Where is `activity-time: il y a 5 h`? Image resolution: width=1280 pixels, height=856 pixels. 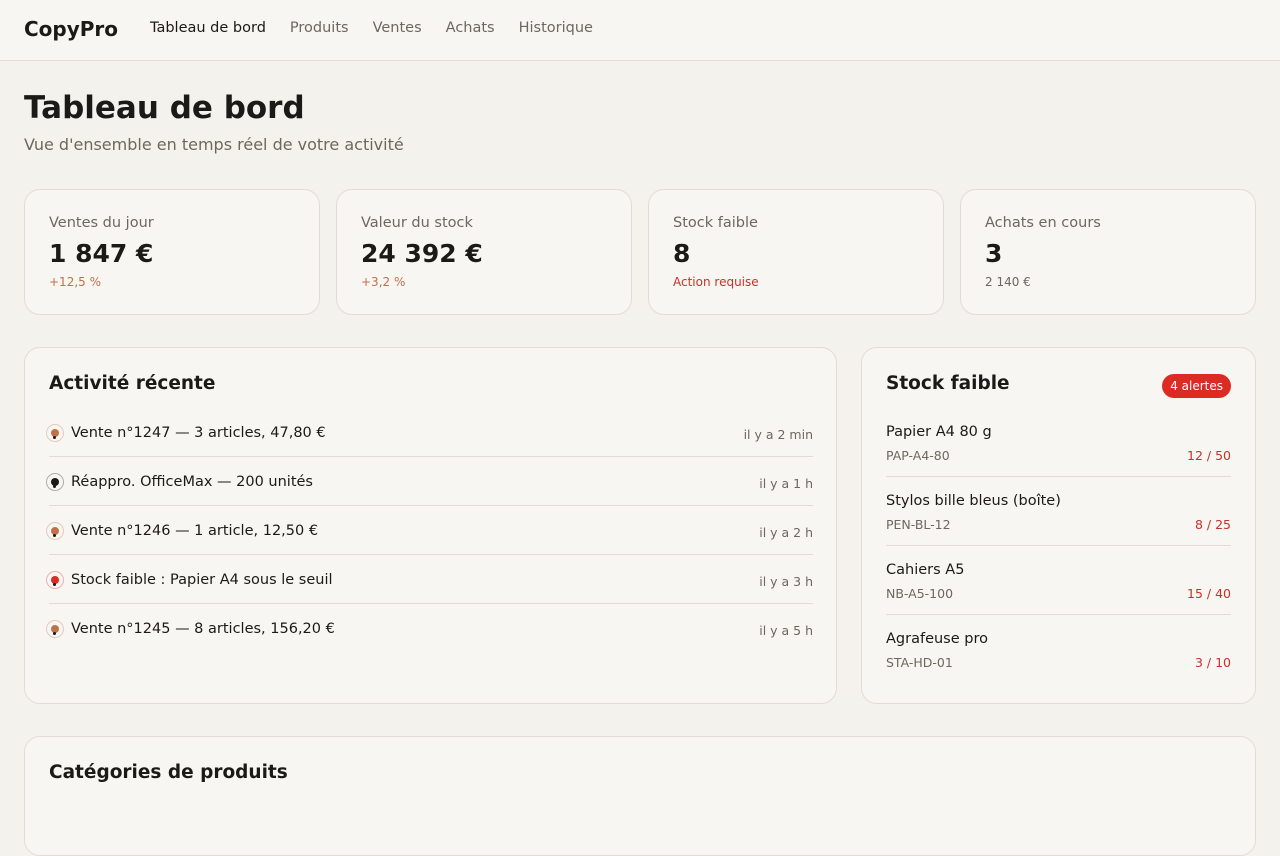
activity-time: il y a 5 h is located at coordinates (786, 630).